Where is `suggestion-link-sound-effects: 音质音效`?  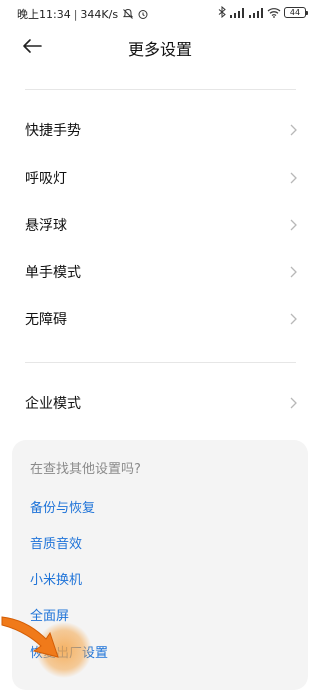 suggestion-link-sound-effects: 音质音效 is located at coordinates (56, 542).